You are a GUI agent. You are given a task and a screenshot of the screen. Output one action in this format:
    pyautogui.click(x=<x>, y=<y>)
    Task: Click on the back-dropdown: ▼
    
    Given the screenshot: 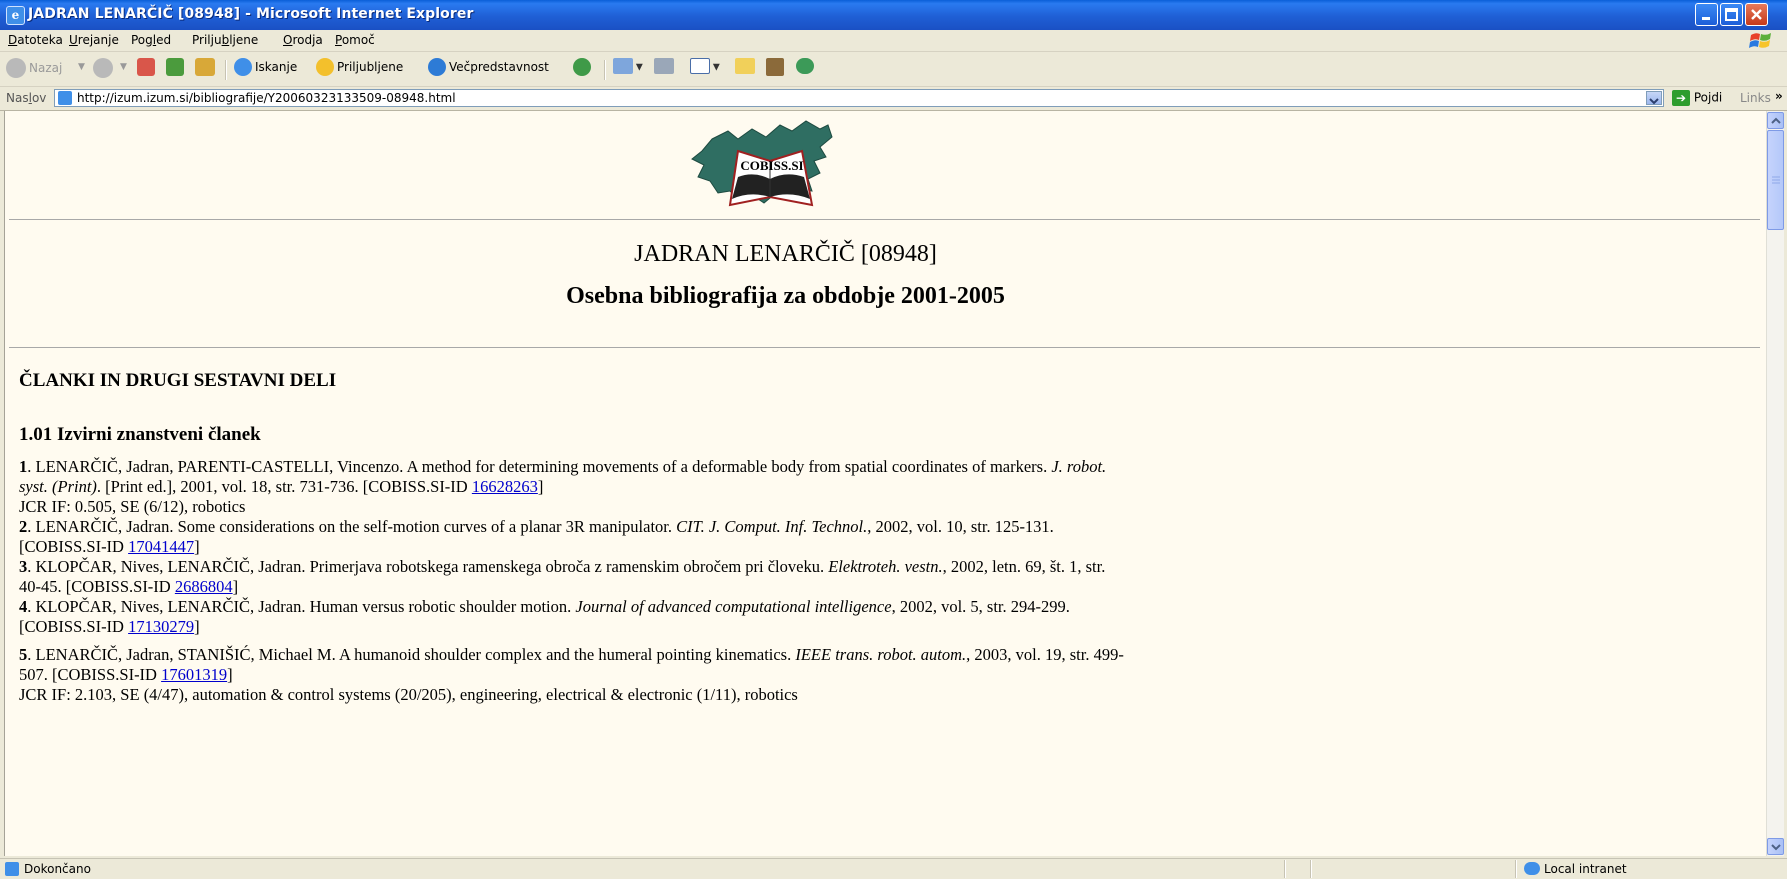 What is the action you would take?
    pyautogui.click(x=81, y=69)
    